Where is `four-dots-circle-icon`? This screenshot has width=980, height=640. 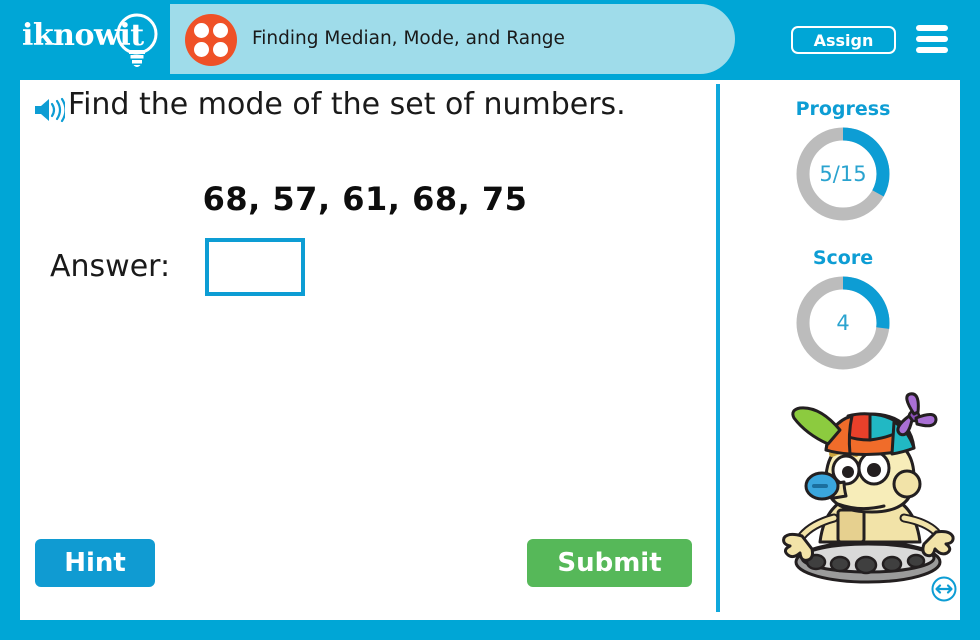 four-dots-circle-icon is located at coordinates (211, 40).